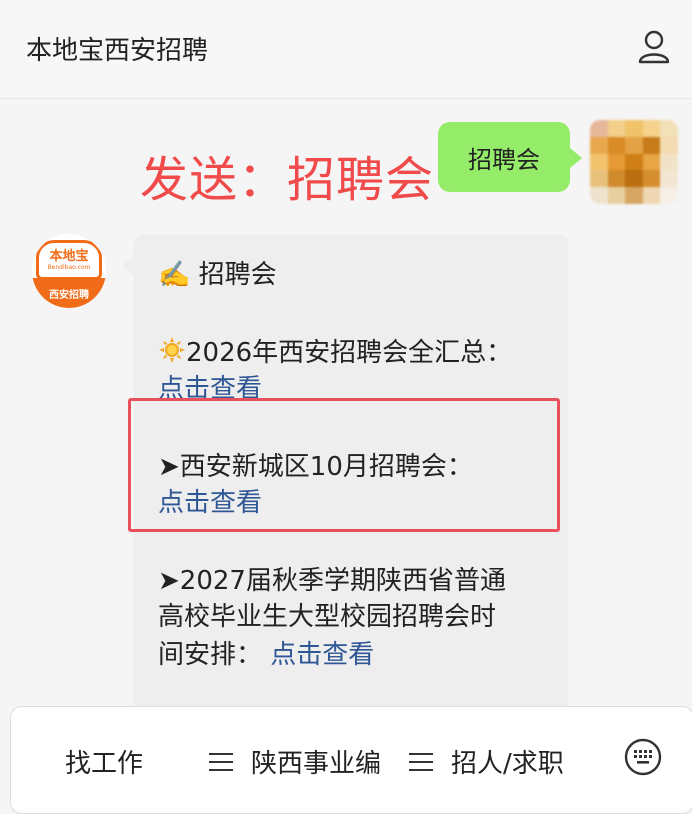 The width and height of the screenshot is (692, 814). What do you see at coordinates (117, 51) in the screenshot?
I see `page-title: 本地宝西安招聘` at bounding box center [117, 51].